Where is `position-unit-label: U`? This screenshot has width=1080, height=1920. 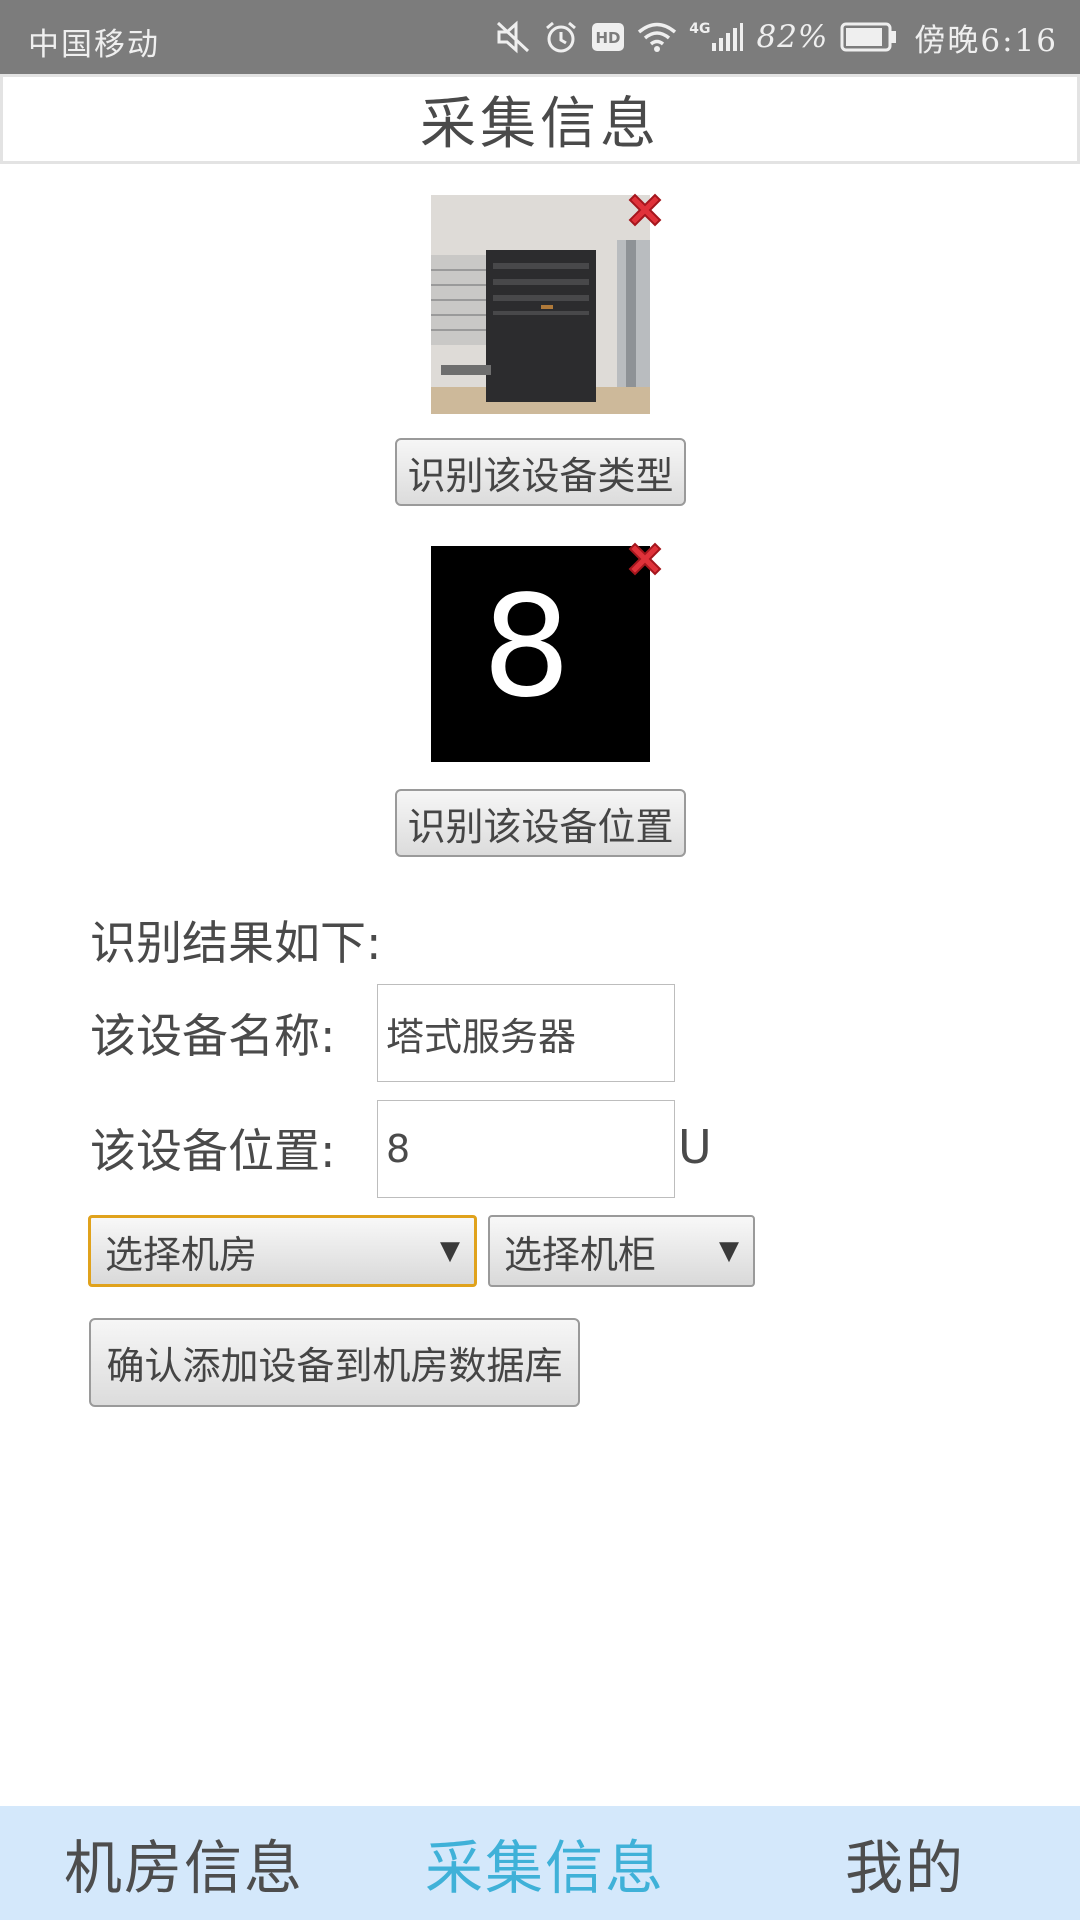 position-unit-label: U is located at coordinates (695, 1147).